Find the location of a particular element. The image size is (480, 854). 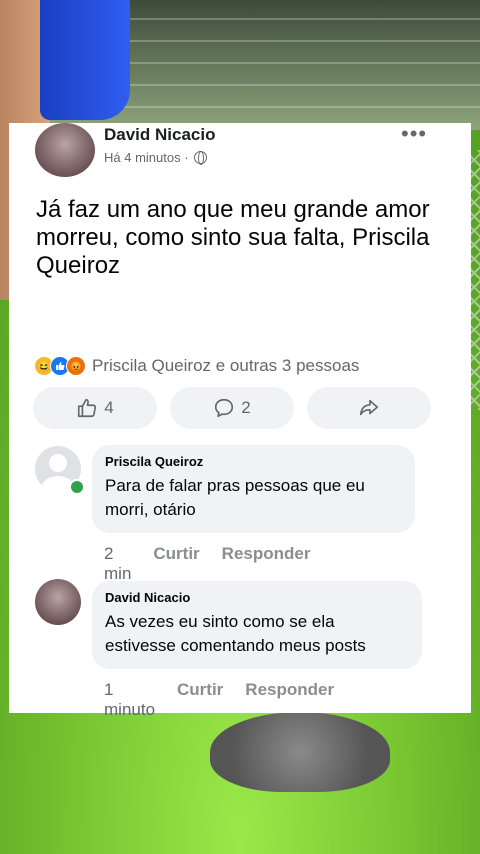

comment-meta: 2 min Curtir Responder is located at coordinates (207, 564).